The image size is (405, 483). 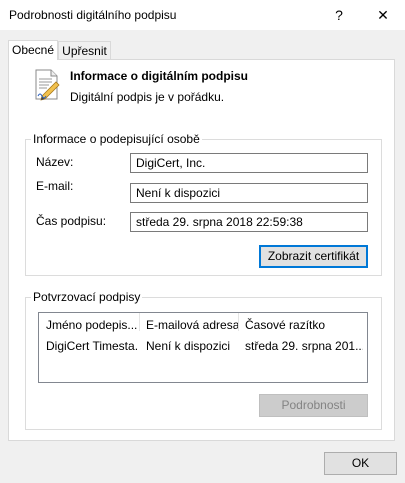 I want to click on tab-general: Obecné, so click(x=33, y=50).